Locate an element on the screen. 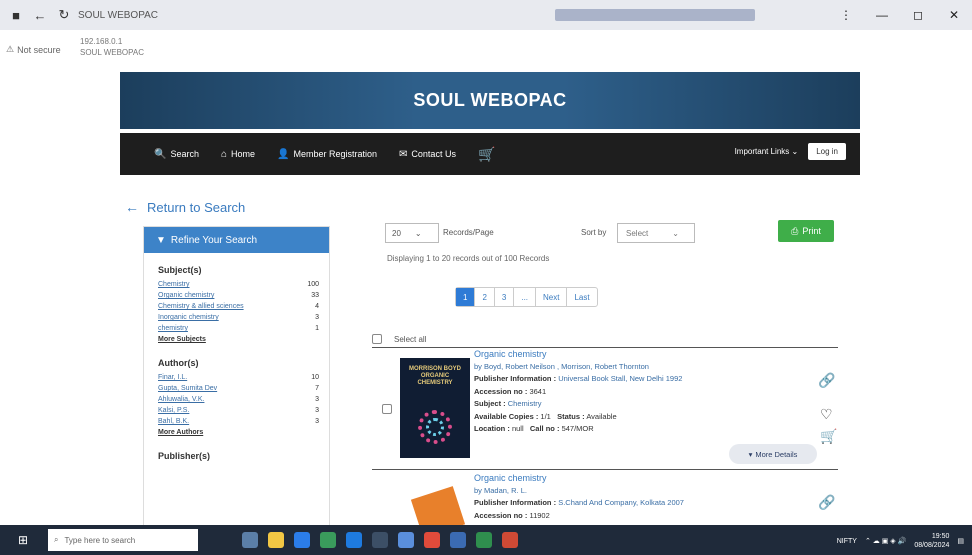  facet-item: Gupta, Sumita Dev 7 is located at coordinates (238, 388).